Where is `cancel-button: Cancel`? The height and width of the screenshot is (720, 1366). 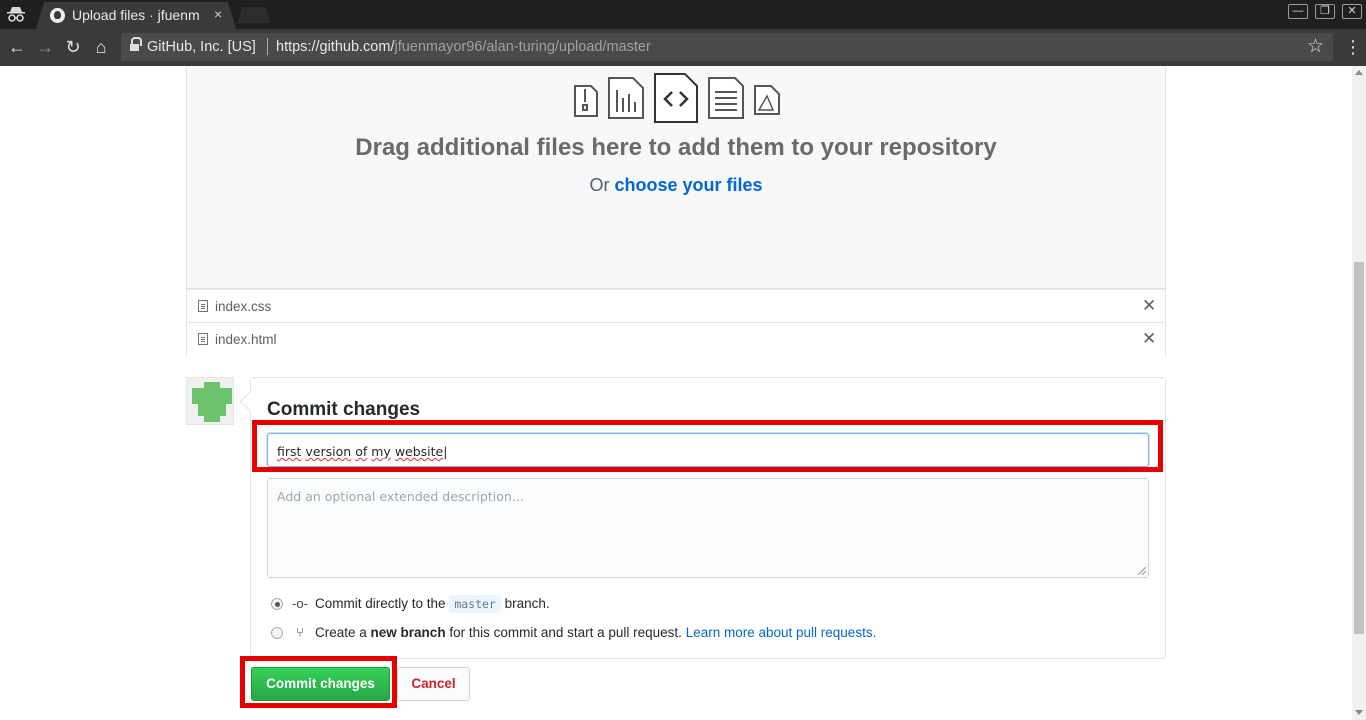 cancel-button: Cancel is located at coordinates (433, 684).